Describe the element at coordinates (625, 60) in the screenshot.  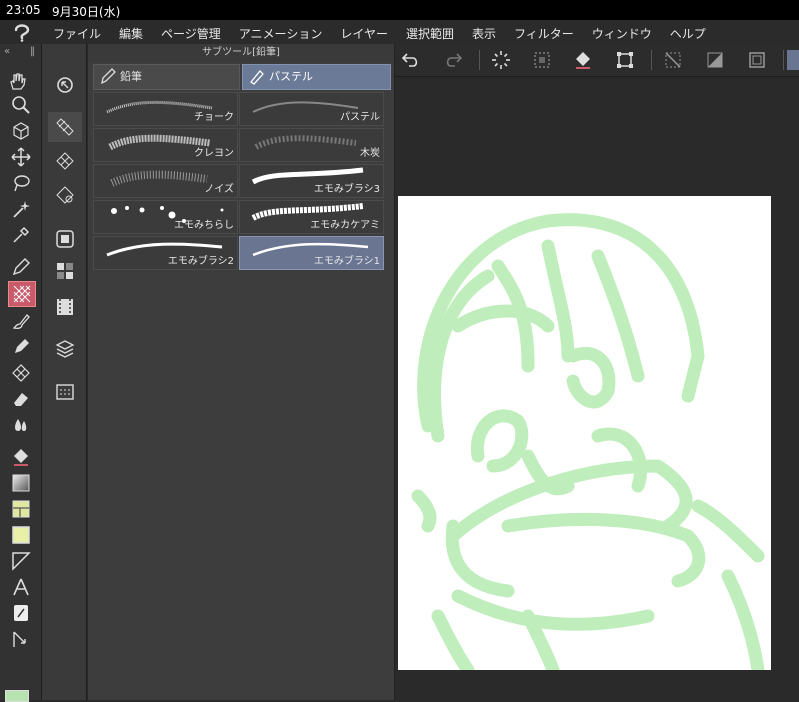
I see `transform-icon` at that location.